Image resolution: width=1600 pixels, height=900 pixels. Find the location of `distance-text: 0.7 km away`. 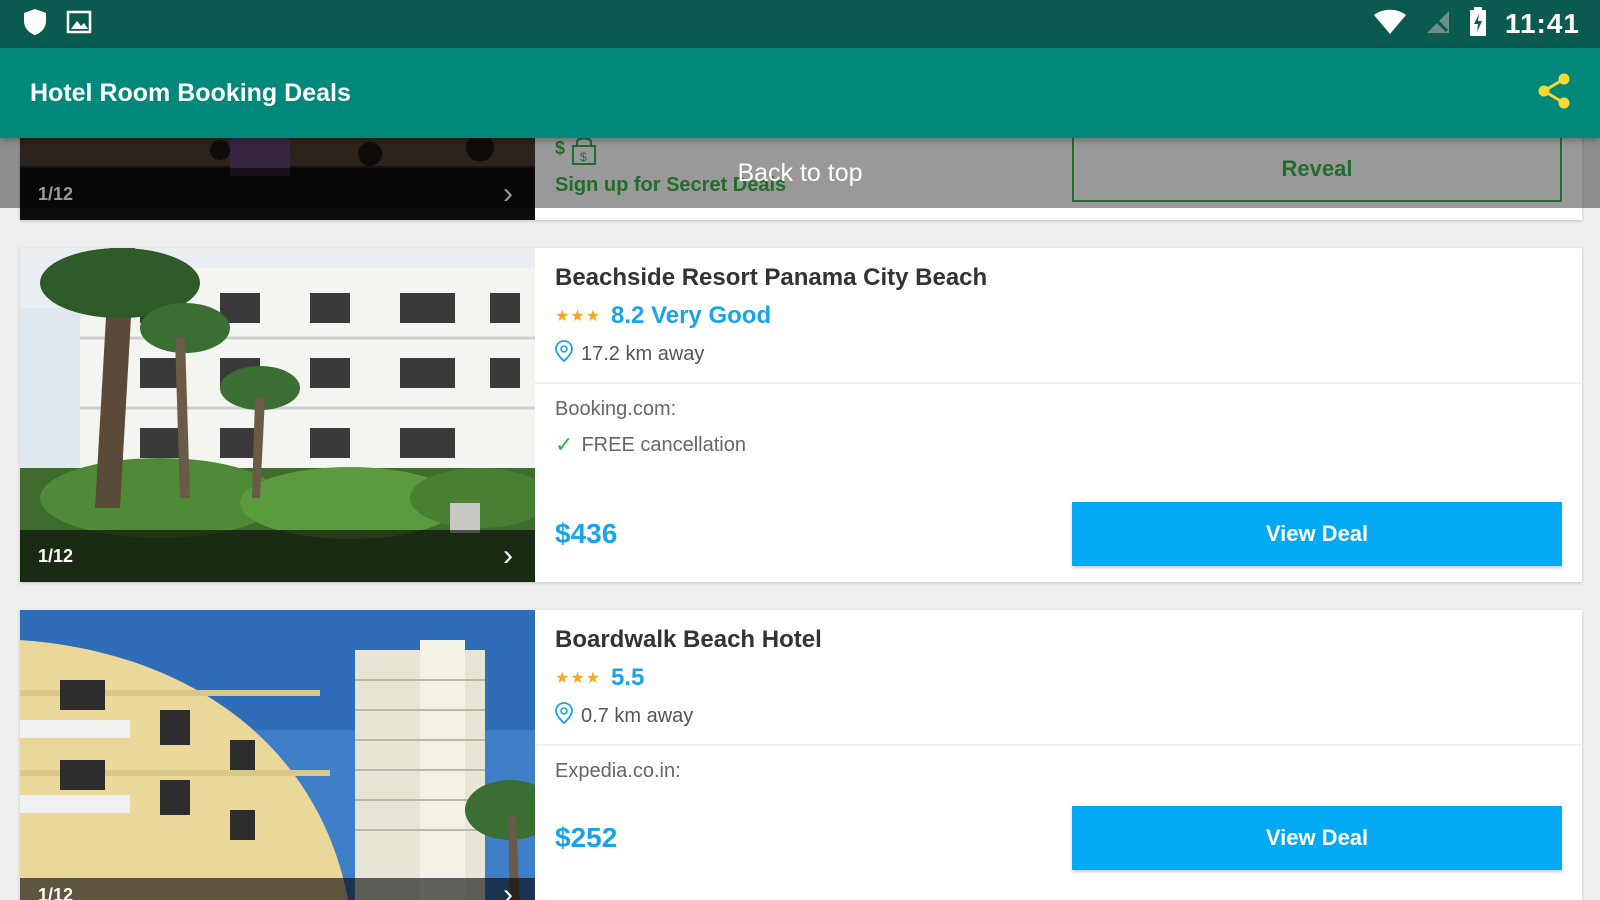

distance-text: 0.7 km away is located at coordinates (637, 715).